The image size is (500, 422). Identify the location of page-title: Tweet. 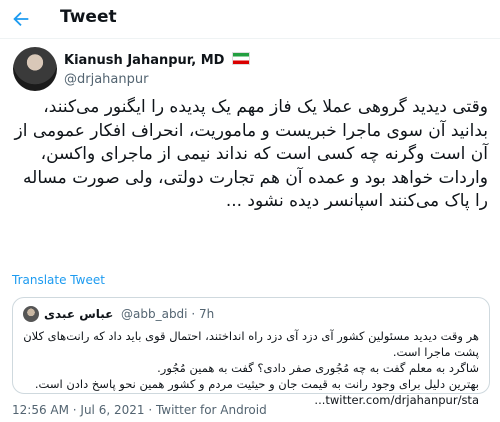
(88, 17).